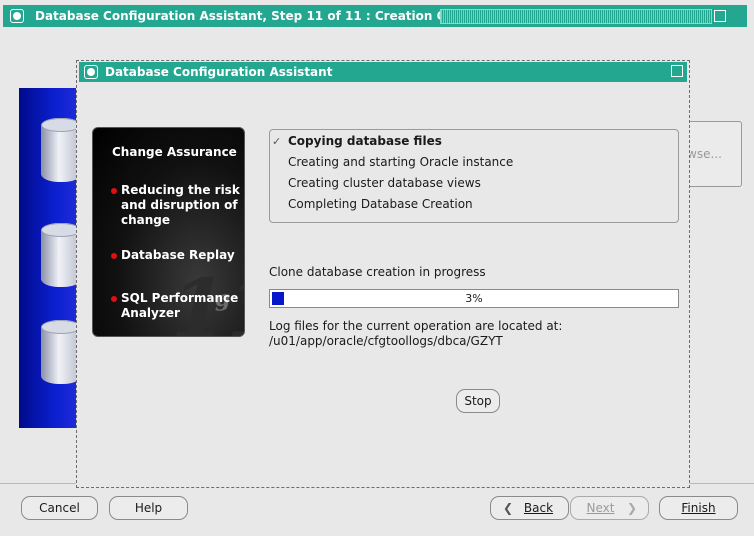 The width and height of the screenshot is (754, 536). Describe the element at coordinates (538, 508) in the screenshot. I see `back-button-label: Back` at that location.